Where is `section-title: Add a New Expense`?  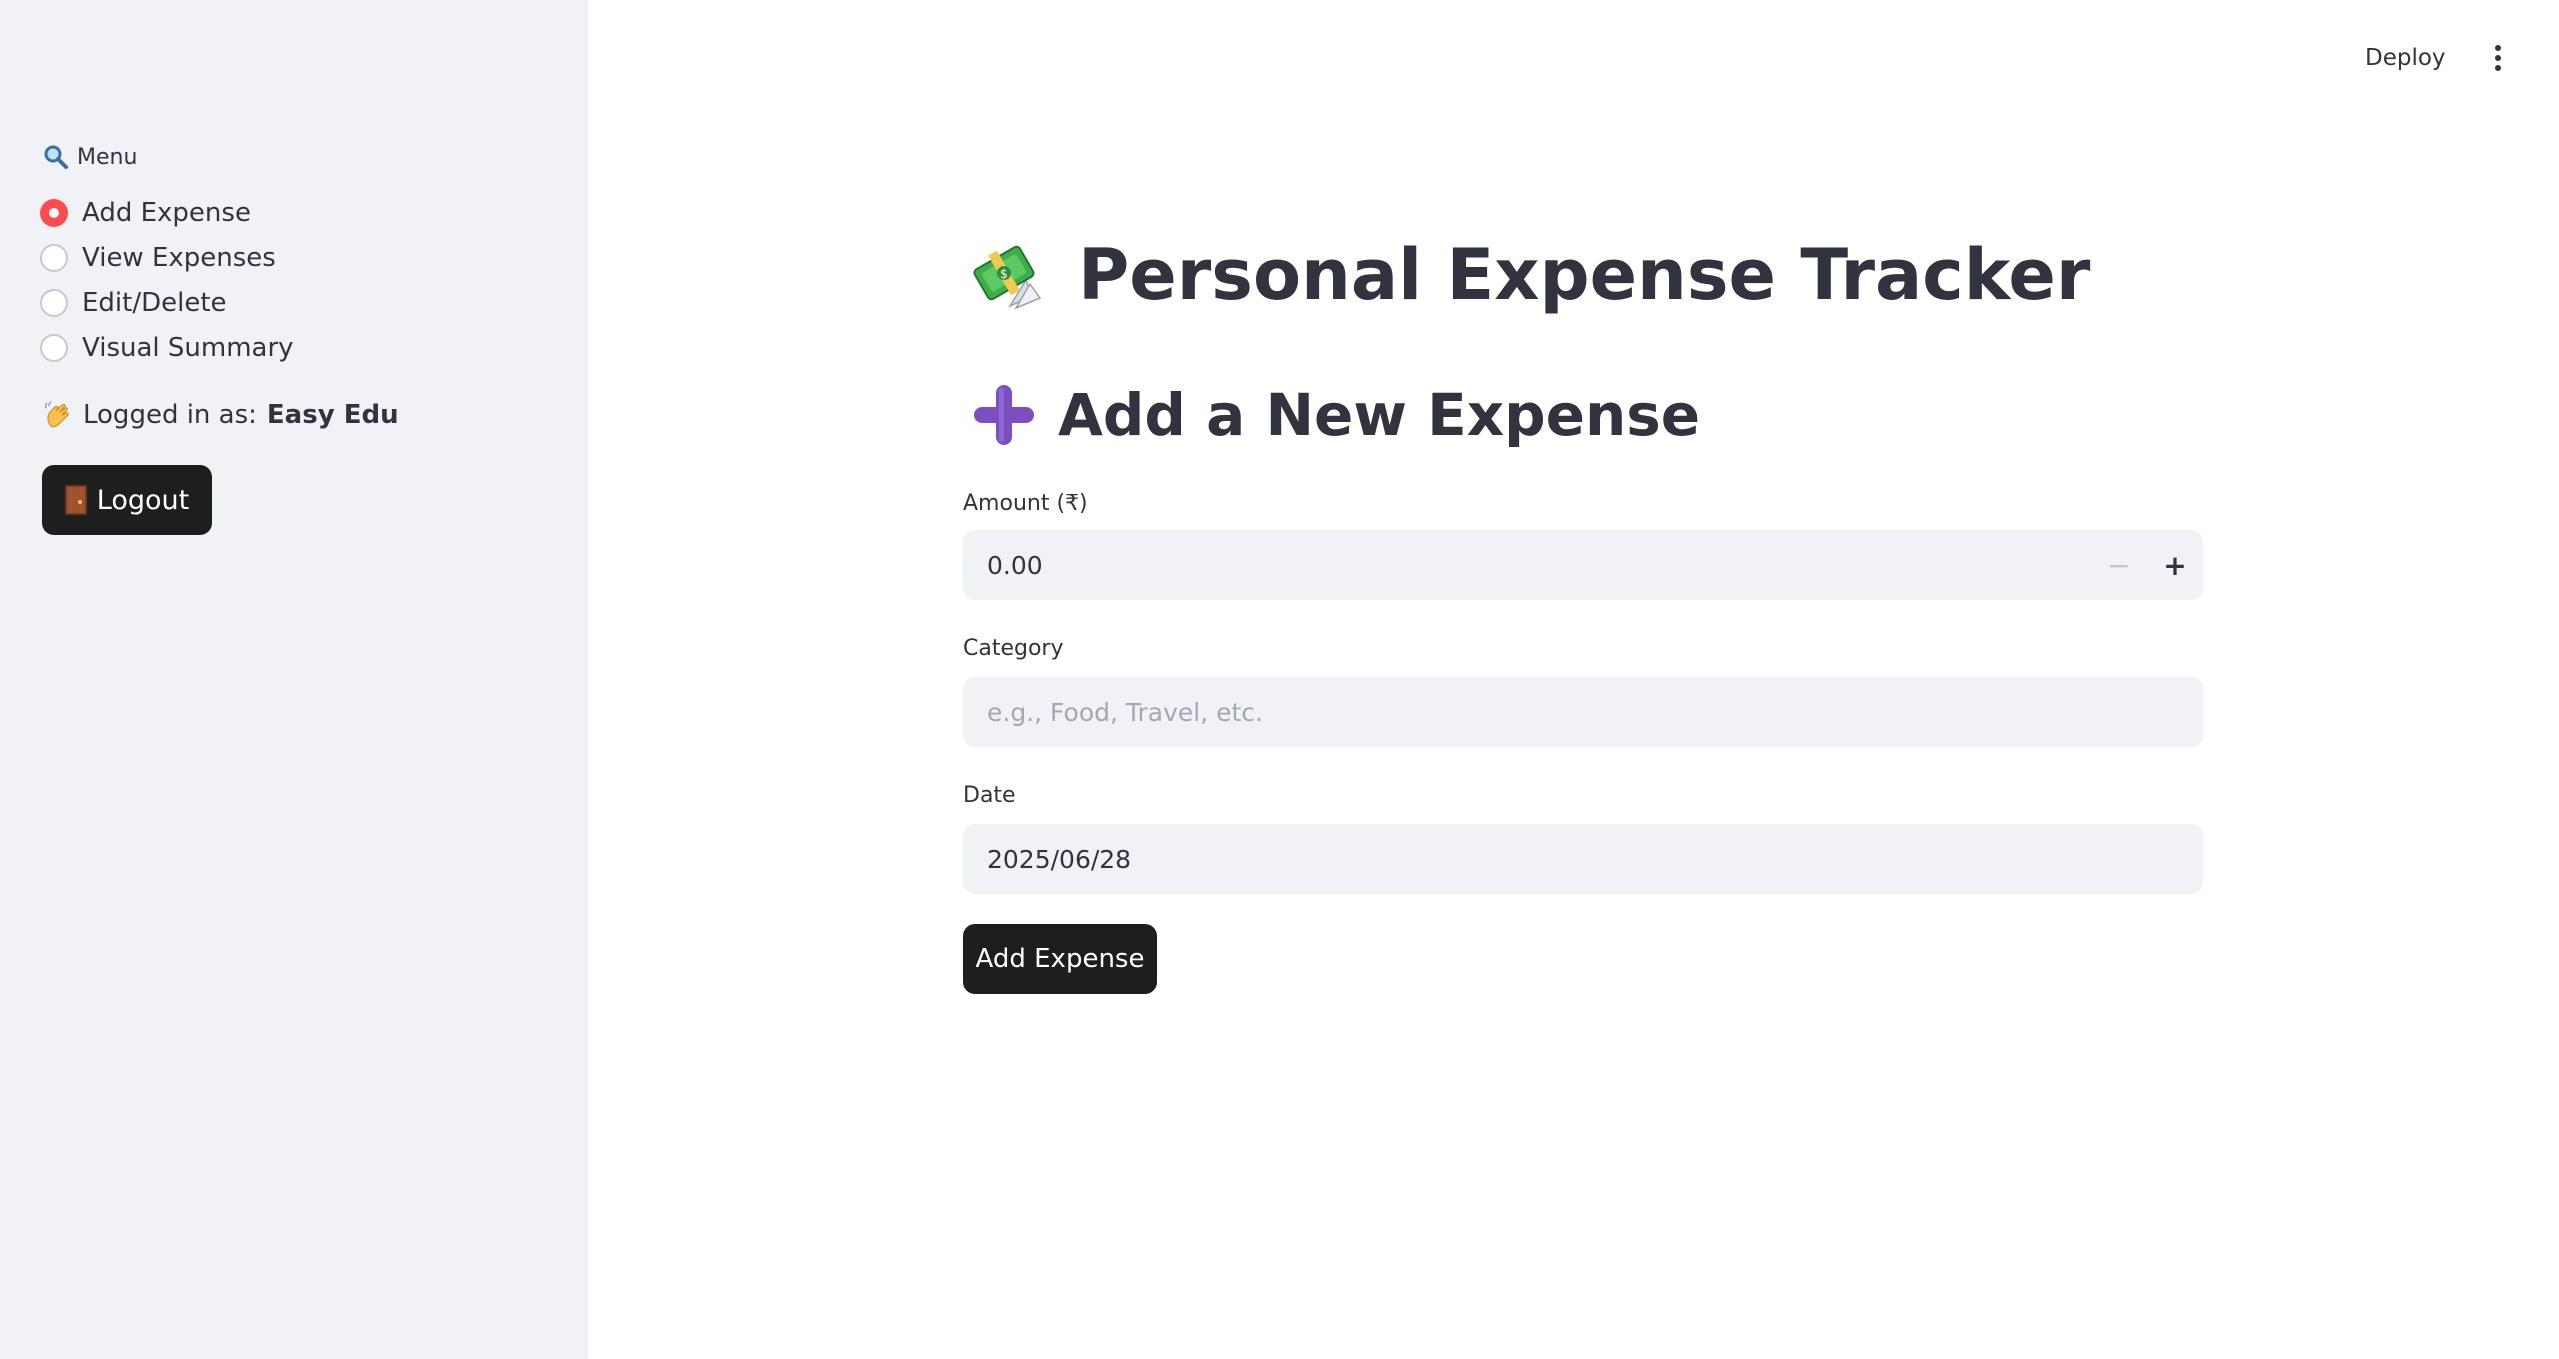
section-title: Add a New Expense is located at coordinates (1335, 415).